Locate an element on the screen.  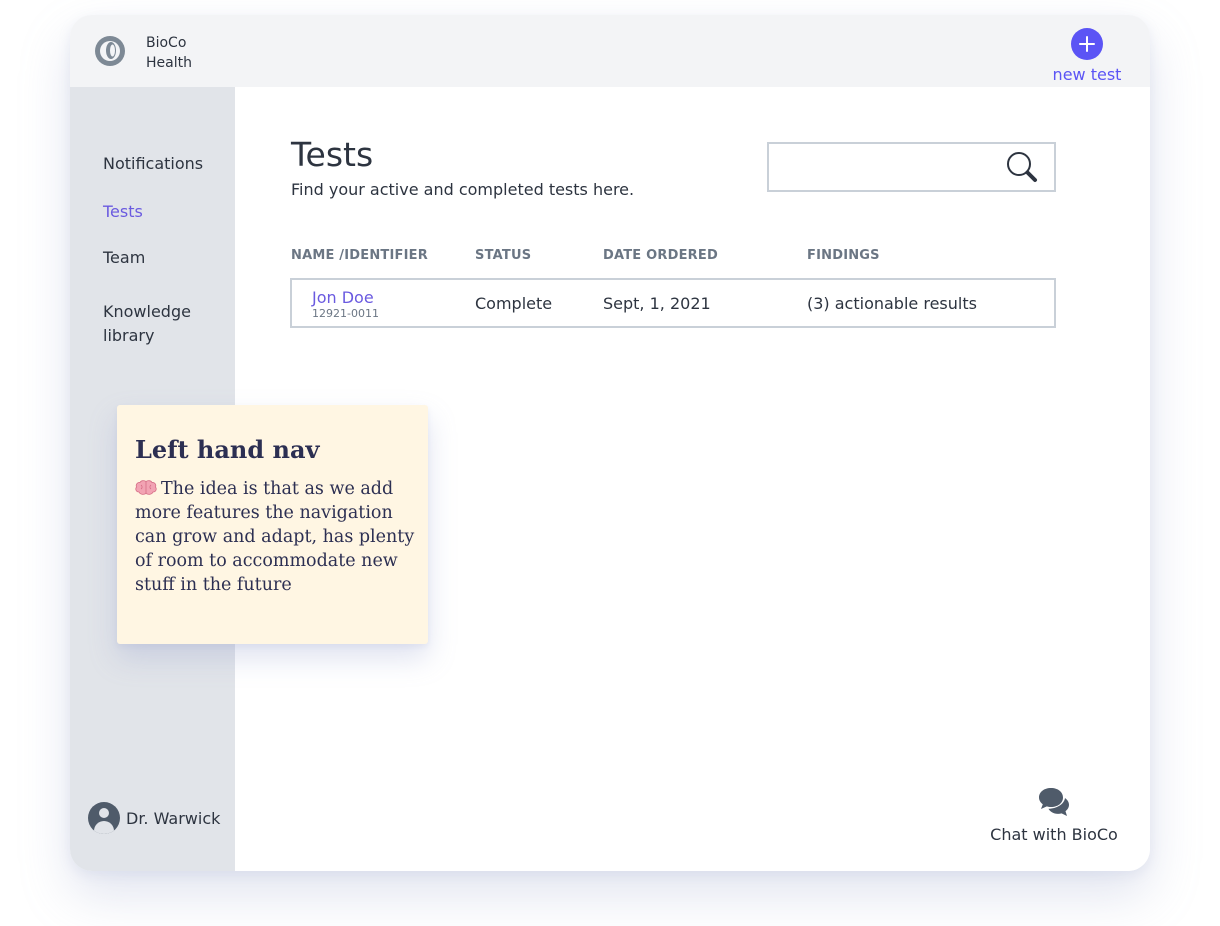
sidebar-item-tests: Tests is located at coordinates (123, 212).